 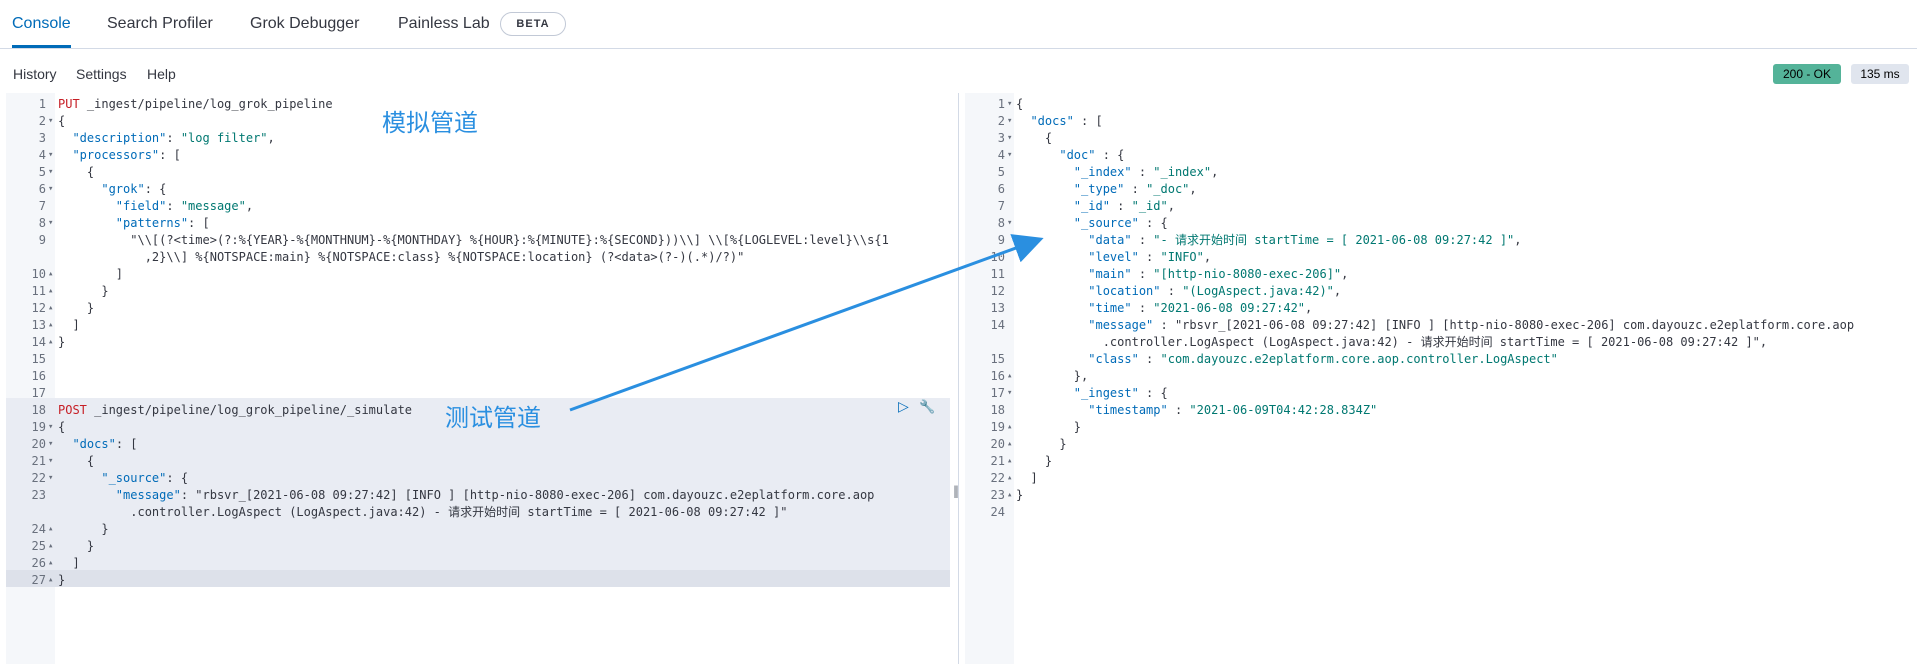 I want to click on arrow-line, so click(x=806, y=323).